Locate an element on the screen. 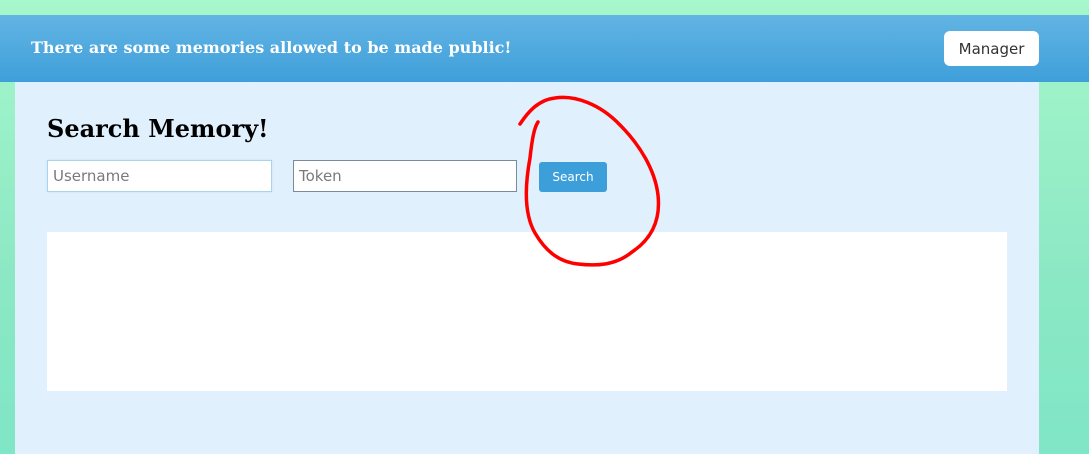  page-title: Search Memory! is located at coordinates (158, 128).